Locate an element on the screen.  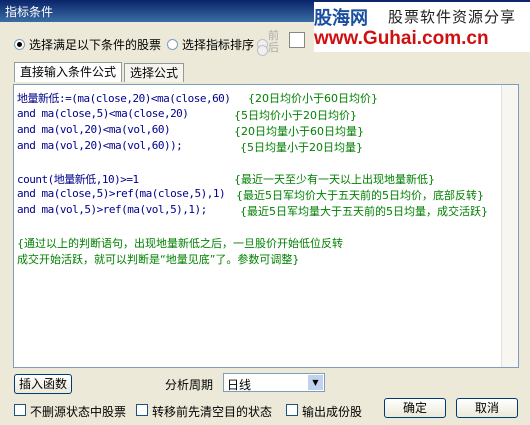
clear-target-label: 转移前先清空目的状态 is located at coordinates (212, 412).